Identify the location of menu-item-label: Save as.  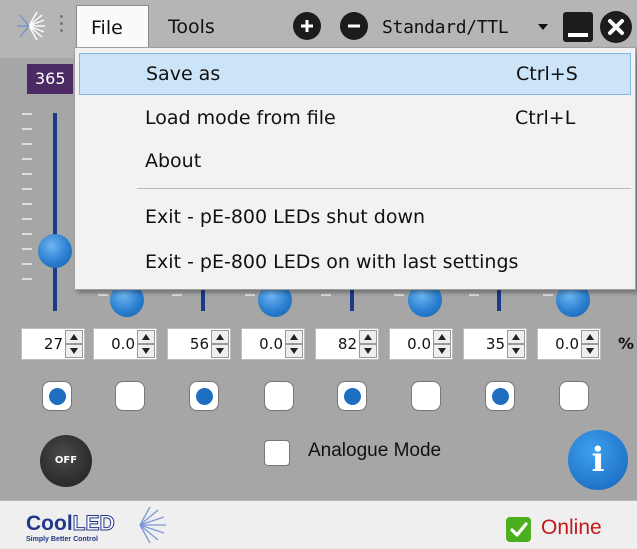
(183, 74).